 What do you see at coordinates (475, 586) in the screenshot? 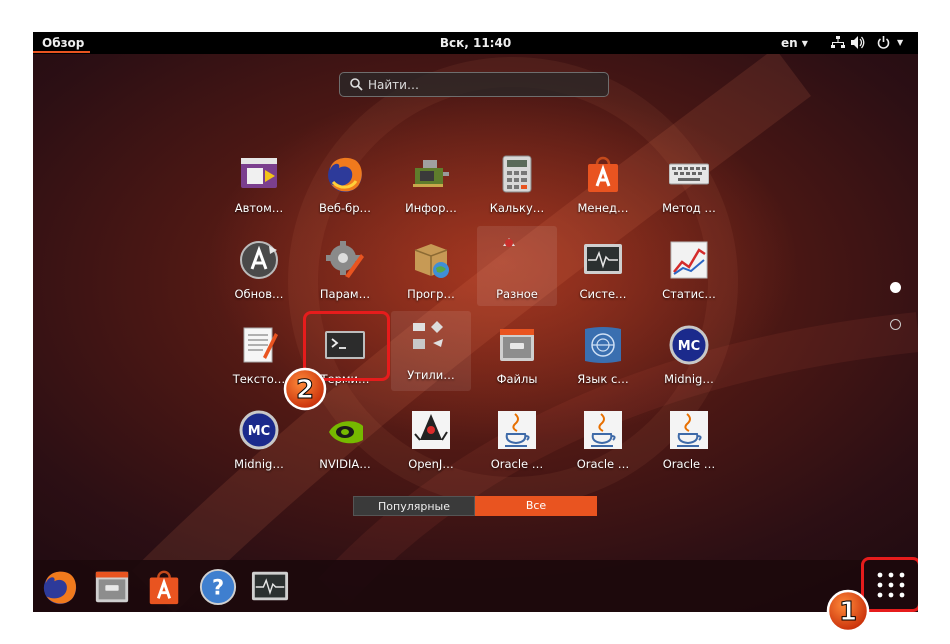
I see `dock: ?` at bounding box center [475, 586].